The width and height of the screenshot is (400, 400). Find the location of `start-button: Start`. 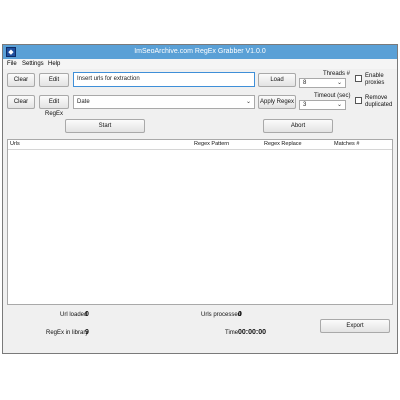

start-button: Start is located at coordinates (105, 126).